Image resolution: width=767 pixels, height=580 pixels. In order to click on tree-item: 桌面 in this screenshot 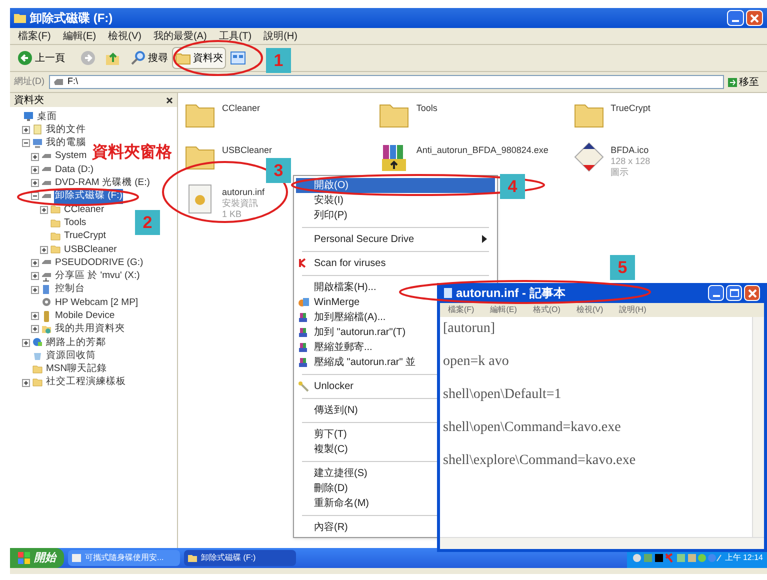, I will do `click(47, 117)`.